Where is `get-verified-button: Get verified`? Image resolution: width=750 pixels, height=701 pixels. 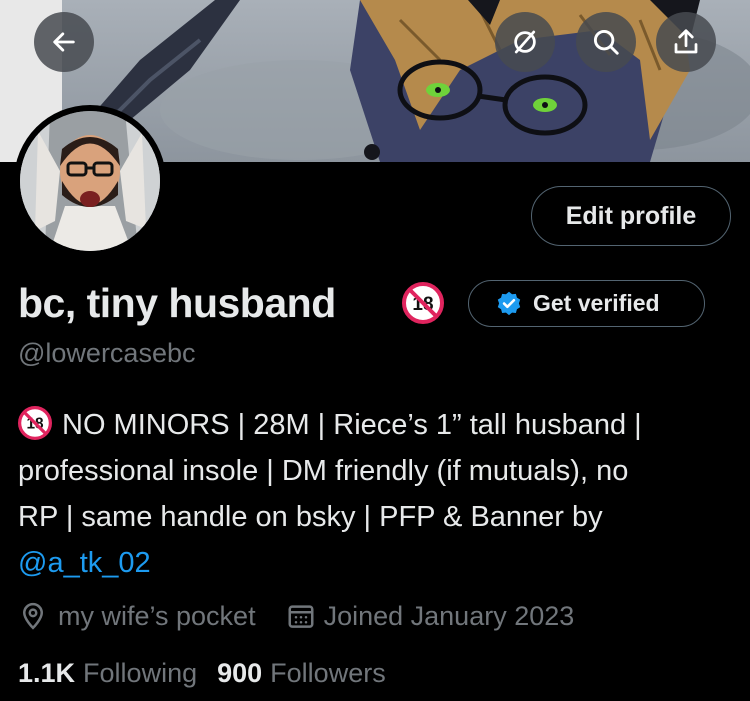
get-verified-button: Get verified is located at coordinates (586, 303).